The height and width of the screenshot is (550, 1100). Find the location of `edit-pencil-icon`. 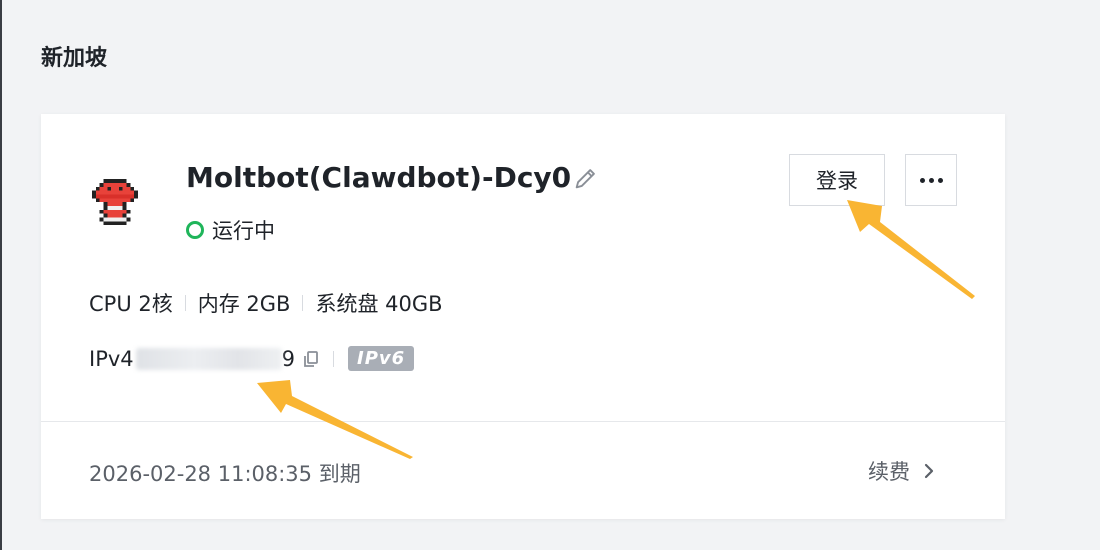

edit-pencil-icon is located at coordinates (586, 178).